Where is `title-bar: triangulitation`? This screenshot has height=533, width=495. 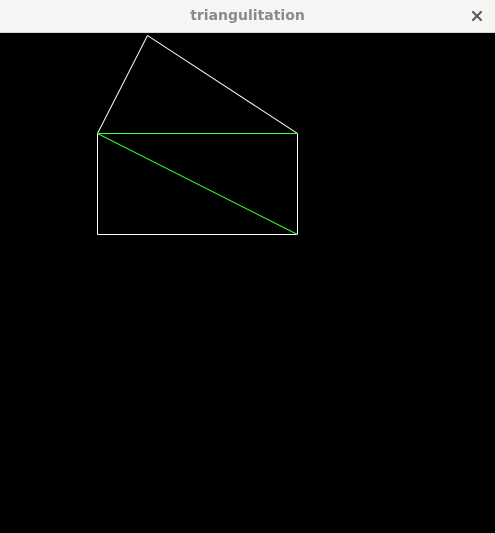 title-bar: triangulitation is located at coordinates (247, 16).